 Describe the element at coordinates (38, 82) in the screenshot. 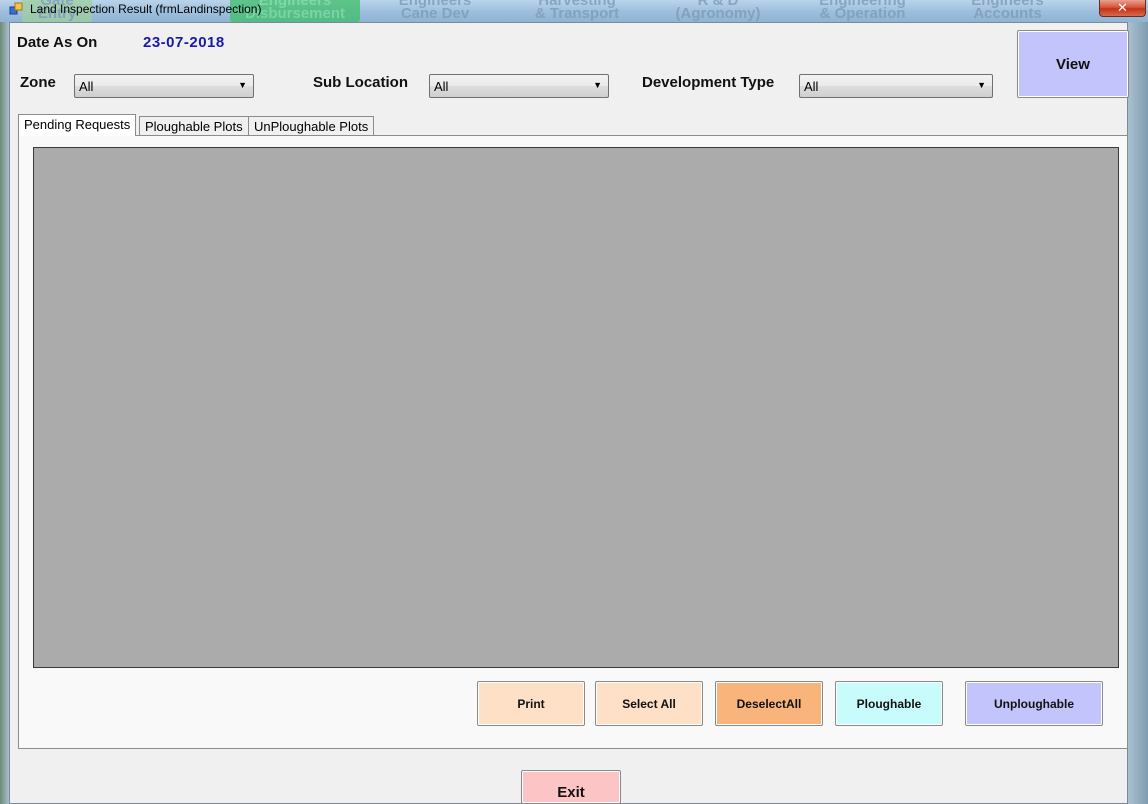

I see `zone-label: Zone` at that location.